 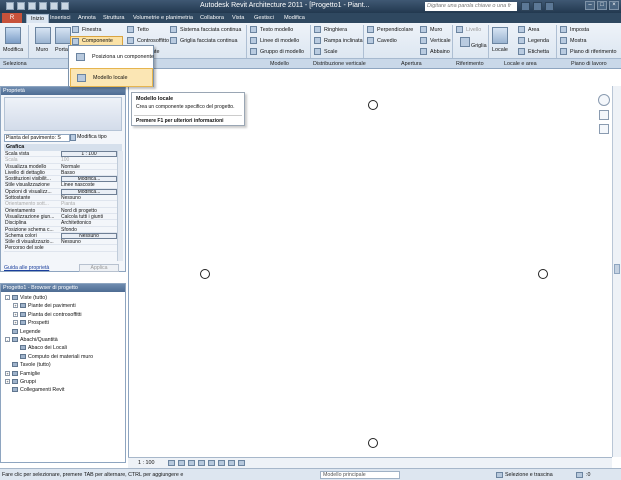 I want to click on text-icon, so click(x=65, y=6).